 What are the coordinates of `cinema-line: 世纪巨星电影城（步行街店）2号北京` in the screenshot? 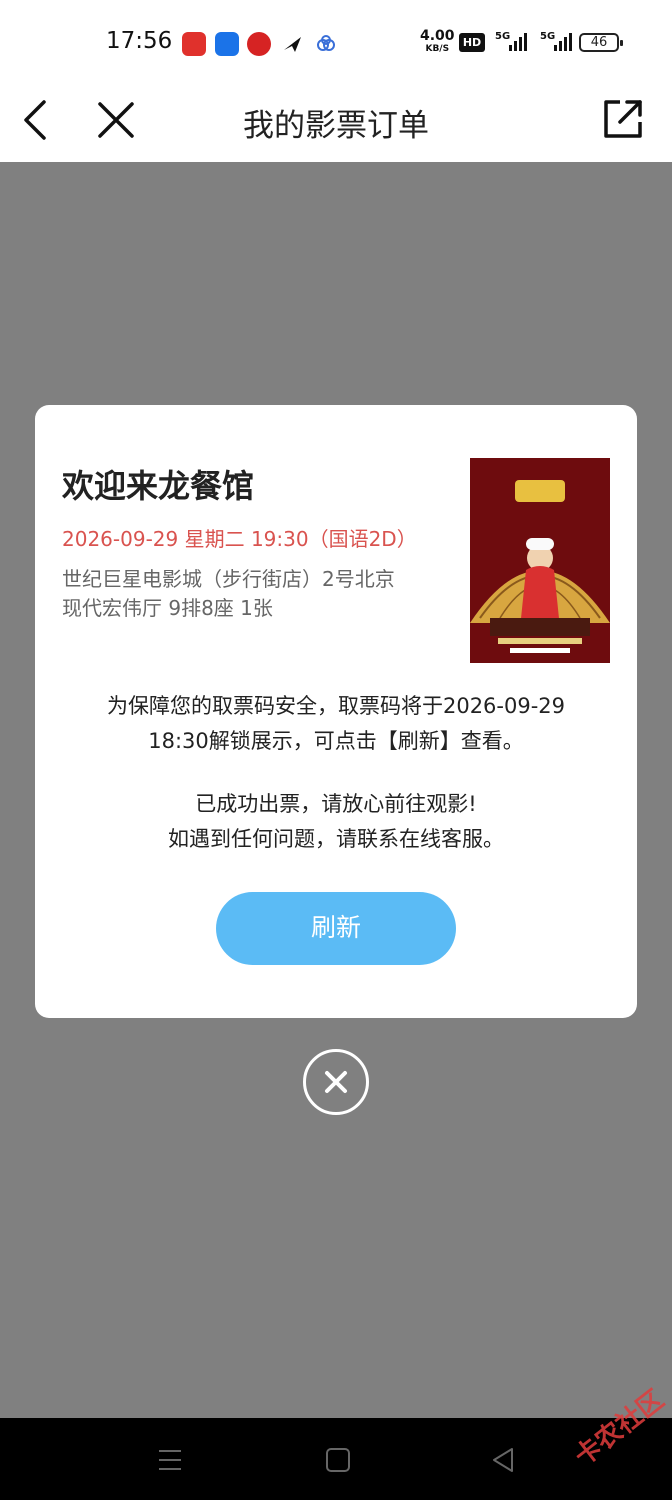 It's located at (228, 579).